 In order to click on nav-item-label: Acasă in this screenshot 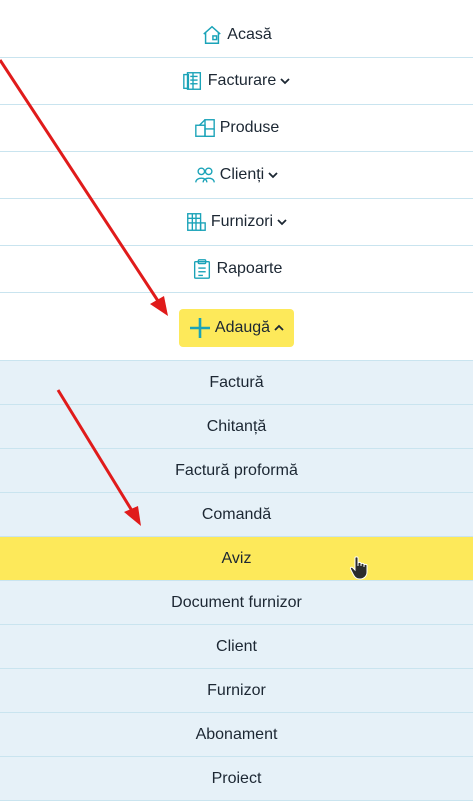, I will do `click(249, 34)`.